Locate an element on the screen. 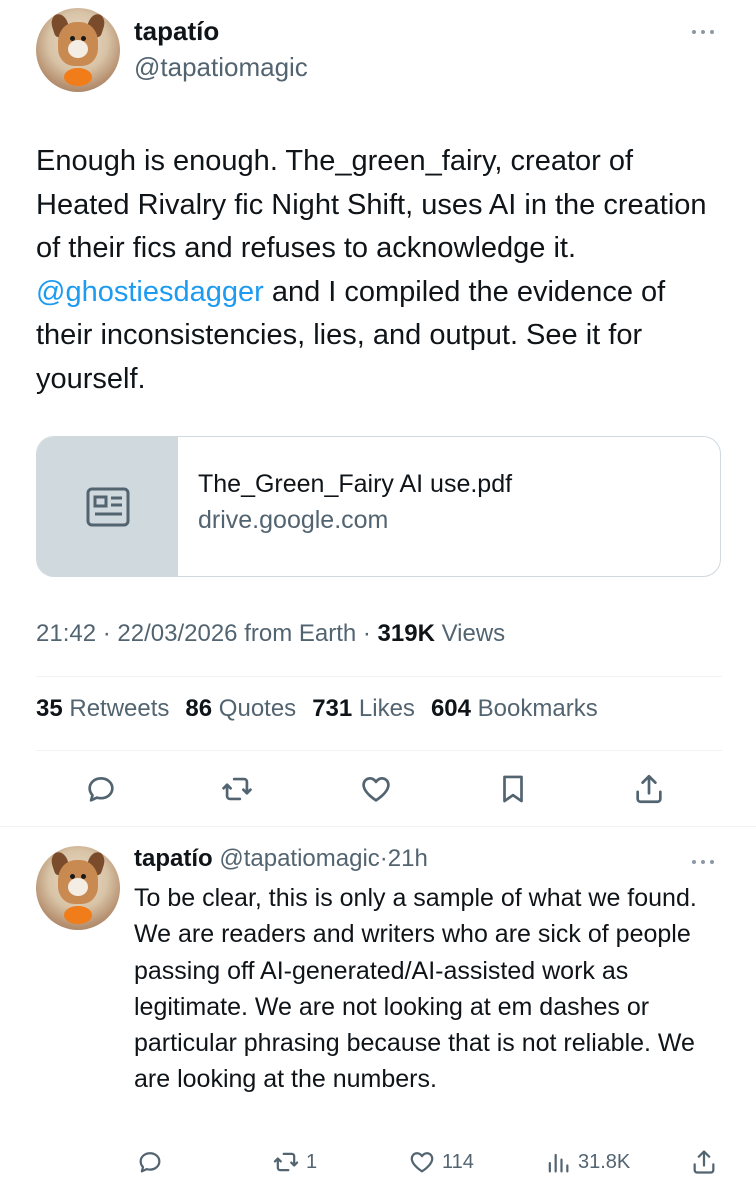 This screenshot has width=756, height=1200. reply-age: 21h is located at coordinates (408, 858).